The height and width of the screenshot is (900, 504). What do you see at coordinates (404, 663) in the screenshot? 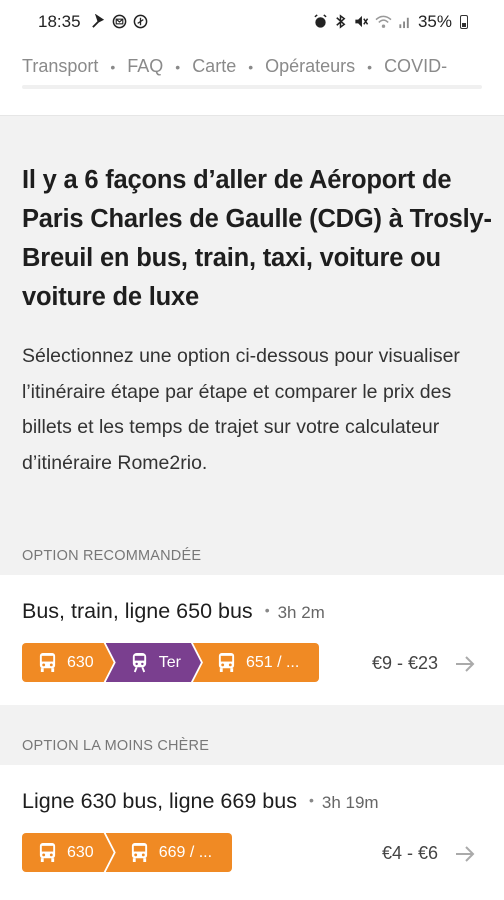
I see `price-range: €9 - €23` at bounding box center [404, 663].